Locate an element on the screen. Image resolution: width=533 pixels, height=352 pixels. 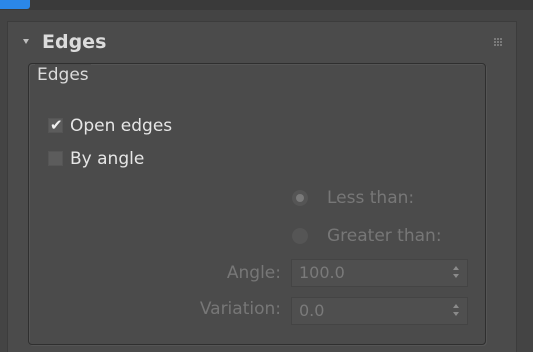
less-than-radio is located at coordinates (300, 198).